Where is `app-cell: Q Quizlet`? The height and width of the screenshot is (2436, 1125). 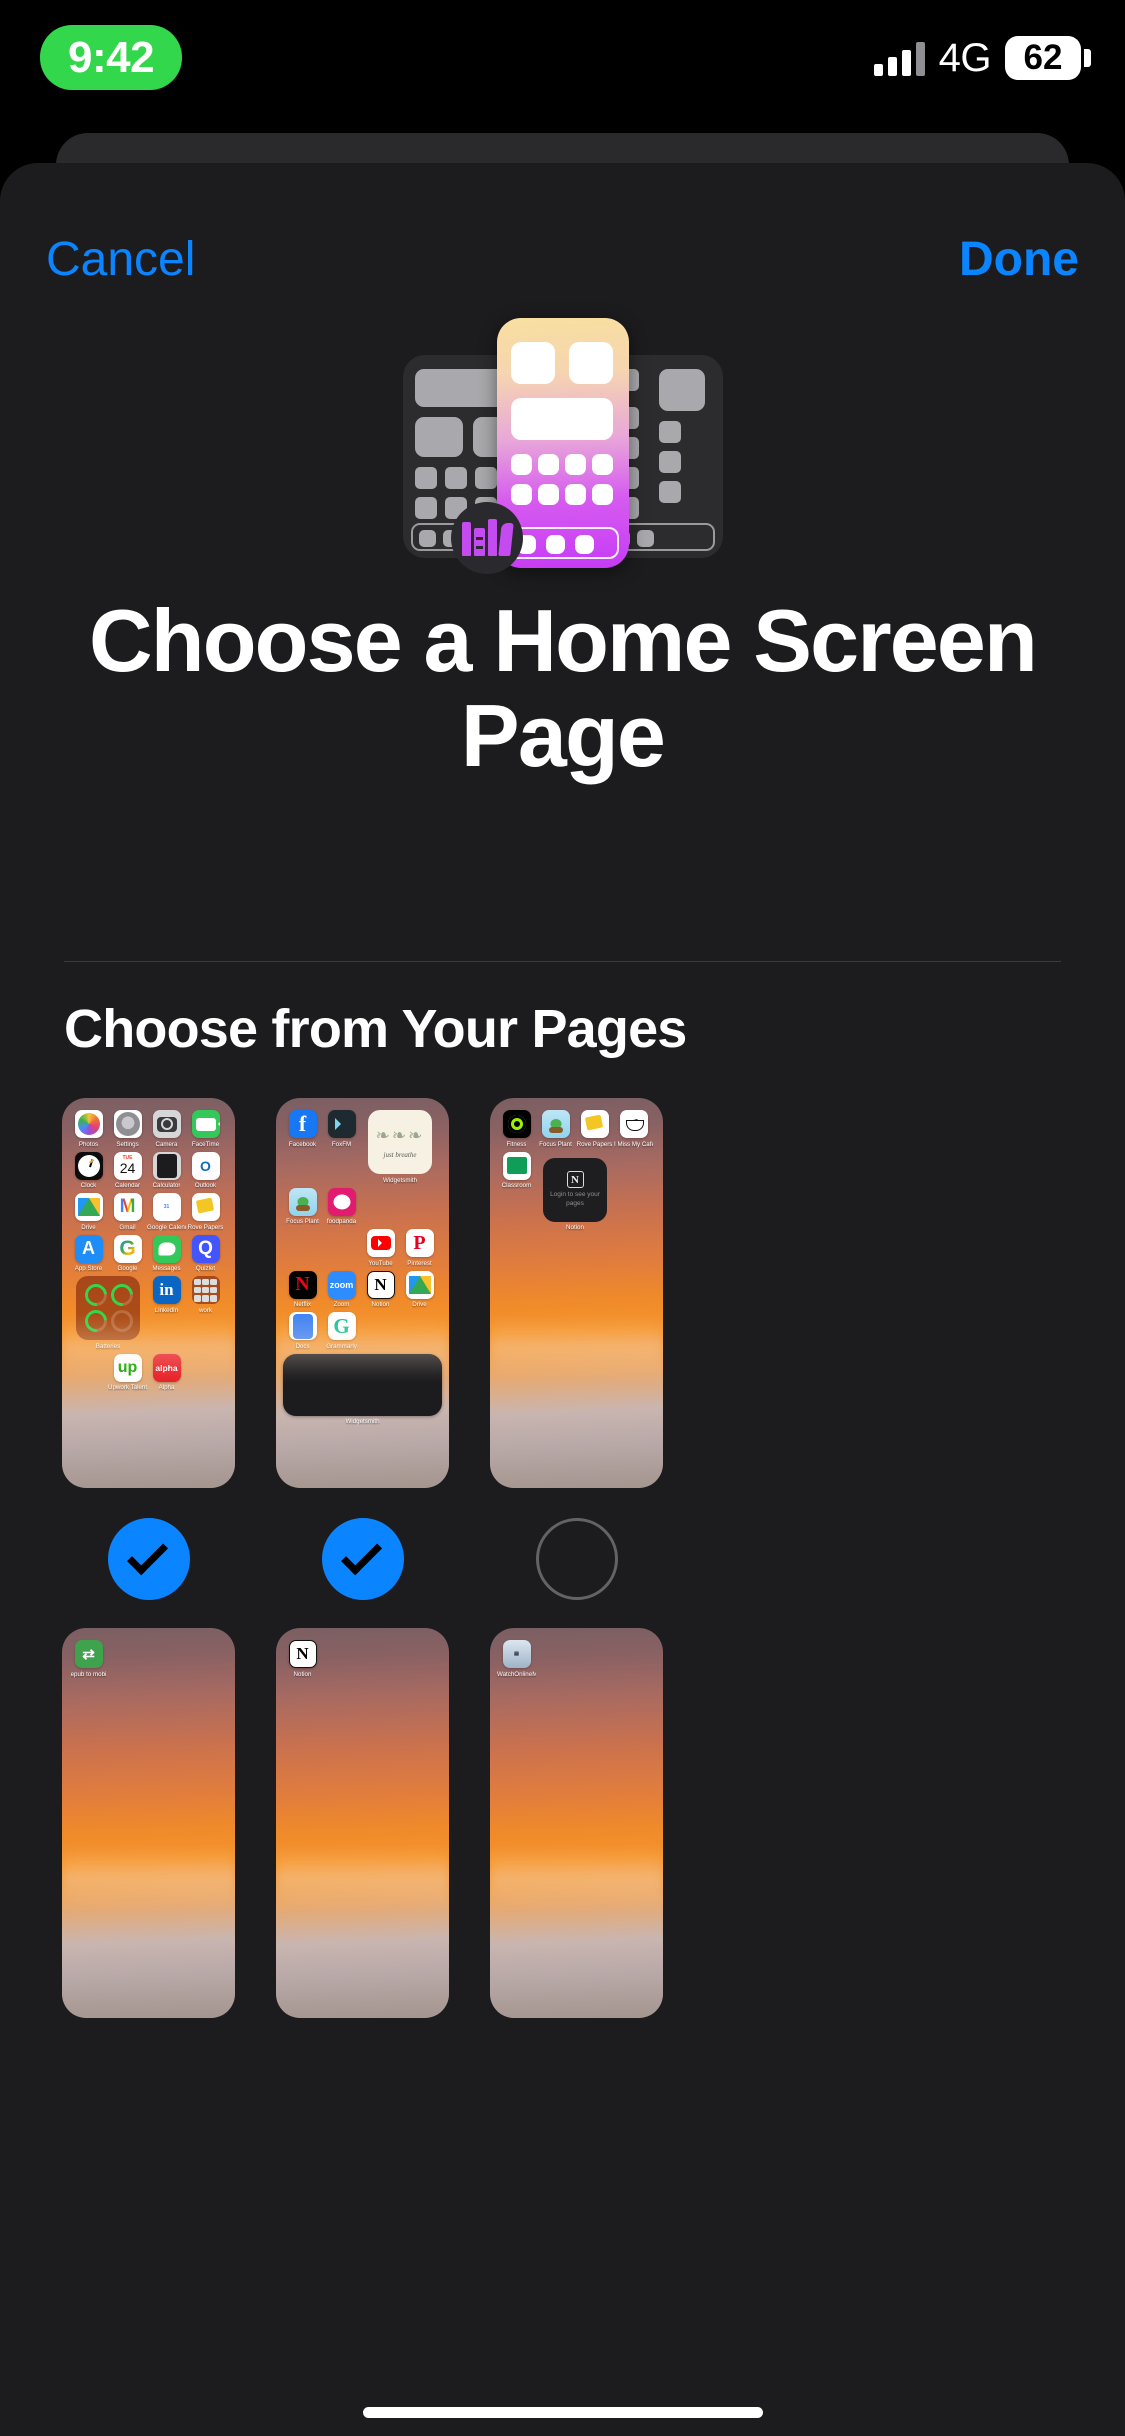
app-cell: Q Quizlet is located at coordinates (205, 1253).